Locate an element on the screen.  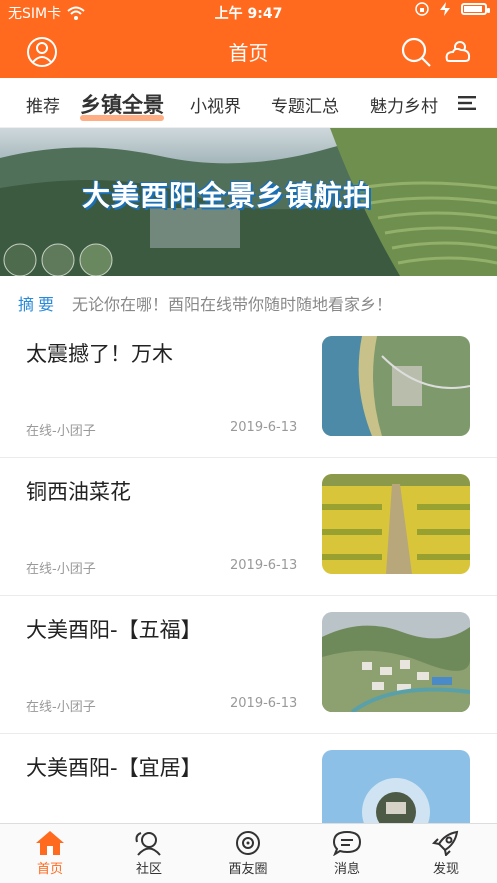
message-icon is located at coordinates (347, 843).